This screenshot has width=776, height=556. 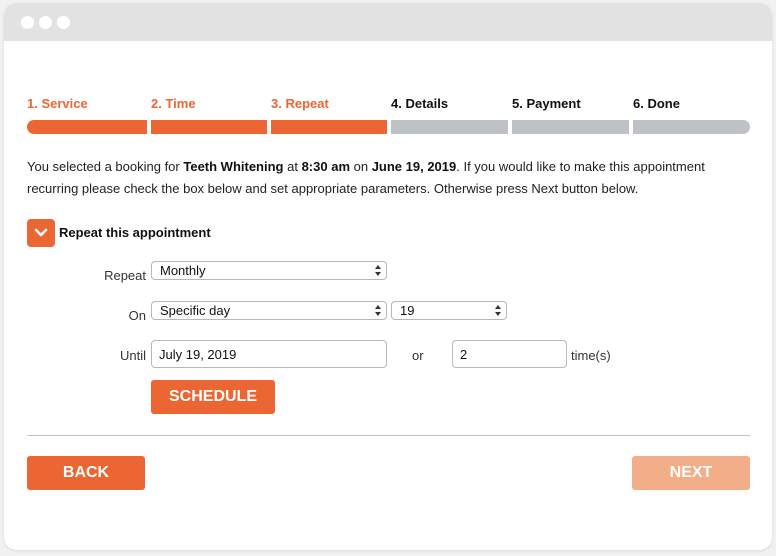 I want to click on repeat-on-value: Specific day, so click(x=195, y=310).